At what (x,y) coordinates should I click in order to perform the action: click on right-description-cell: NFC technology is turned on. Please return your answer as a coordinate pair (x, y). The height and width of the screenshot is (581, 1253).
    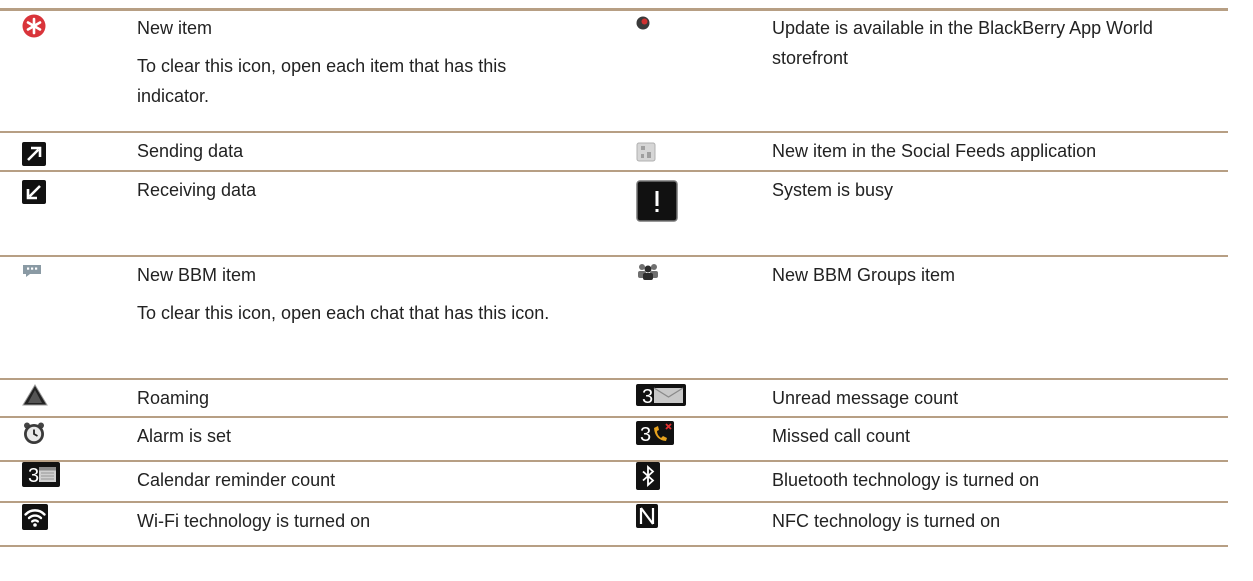
    Looking at the image, I should click on (997, 521).